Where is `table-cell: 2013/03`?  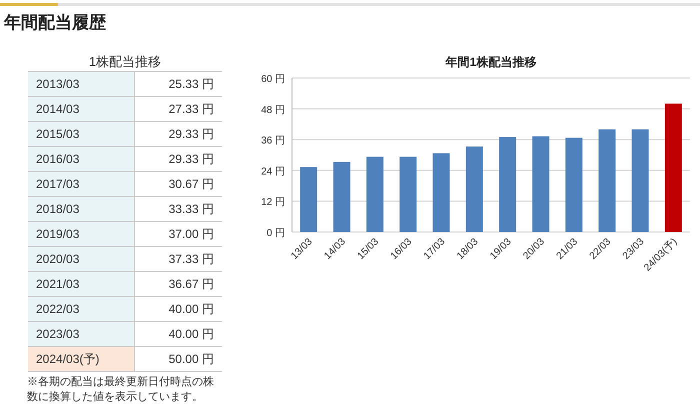
table-cell: 2013/03 is located at coordinates (81, 84).